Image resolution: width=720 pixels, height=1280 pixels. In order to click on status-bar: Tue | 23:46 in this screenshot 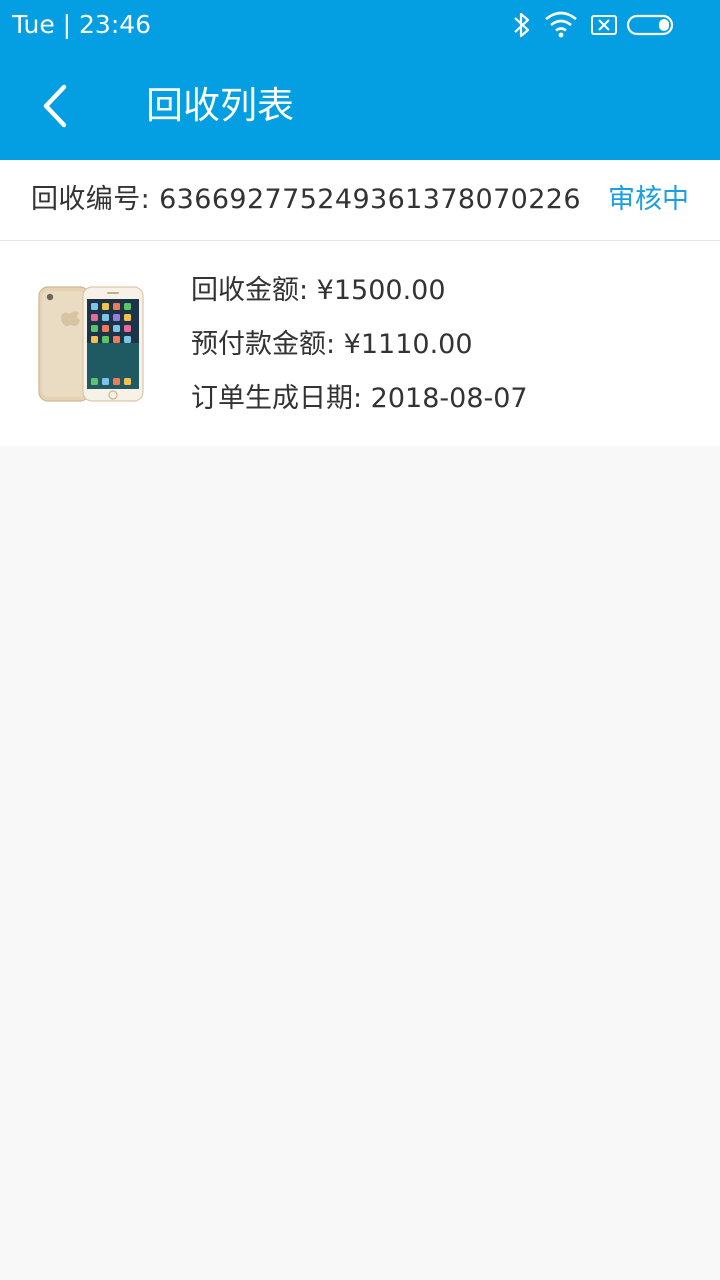, I will do `click(360, 26)`.